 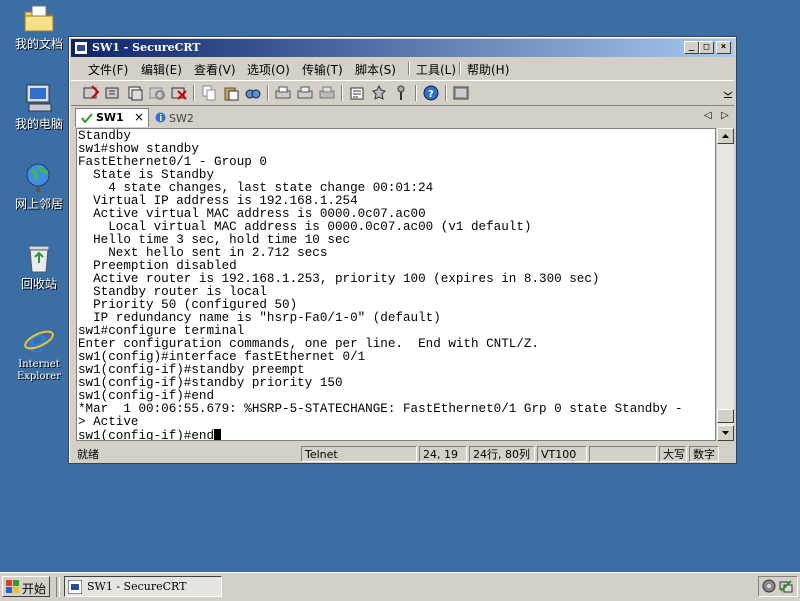 What do you see at coordinates (39, 18) in the screenshot?
I see `folder-icon` at bounding box center [39, 18].